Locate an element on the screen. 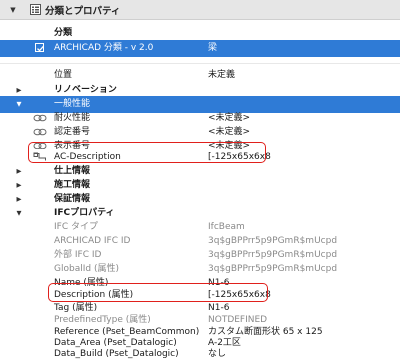 This screenshot has width=400, height=363. ifc-property-row: Data_Build (Pset_Datalogic) なし is located at coordinates (200, 354).